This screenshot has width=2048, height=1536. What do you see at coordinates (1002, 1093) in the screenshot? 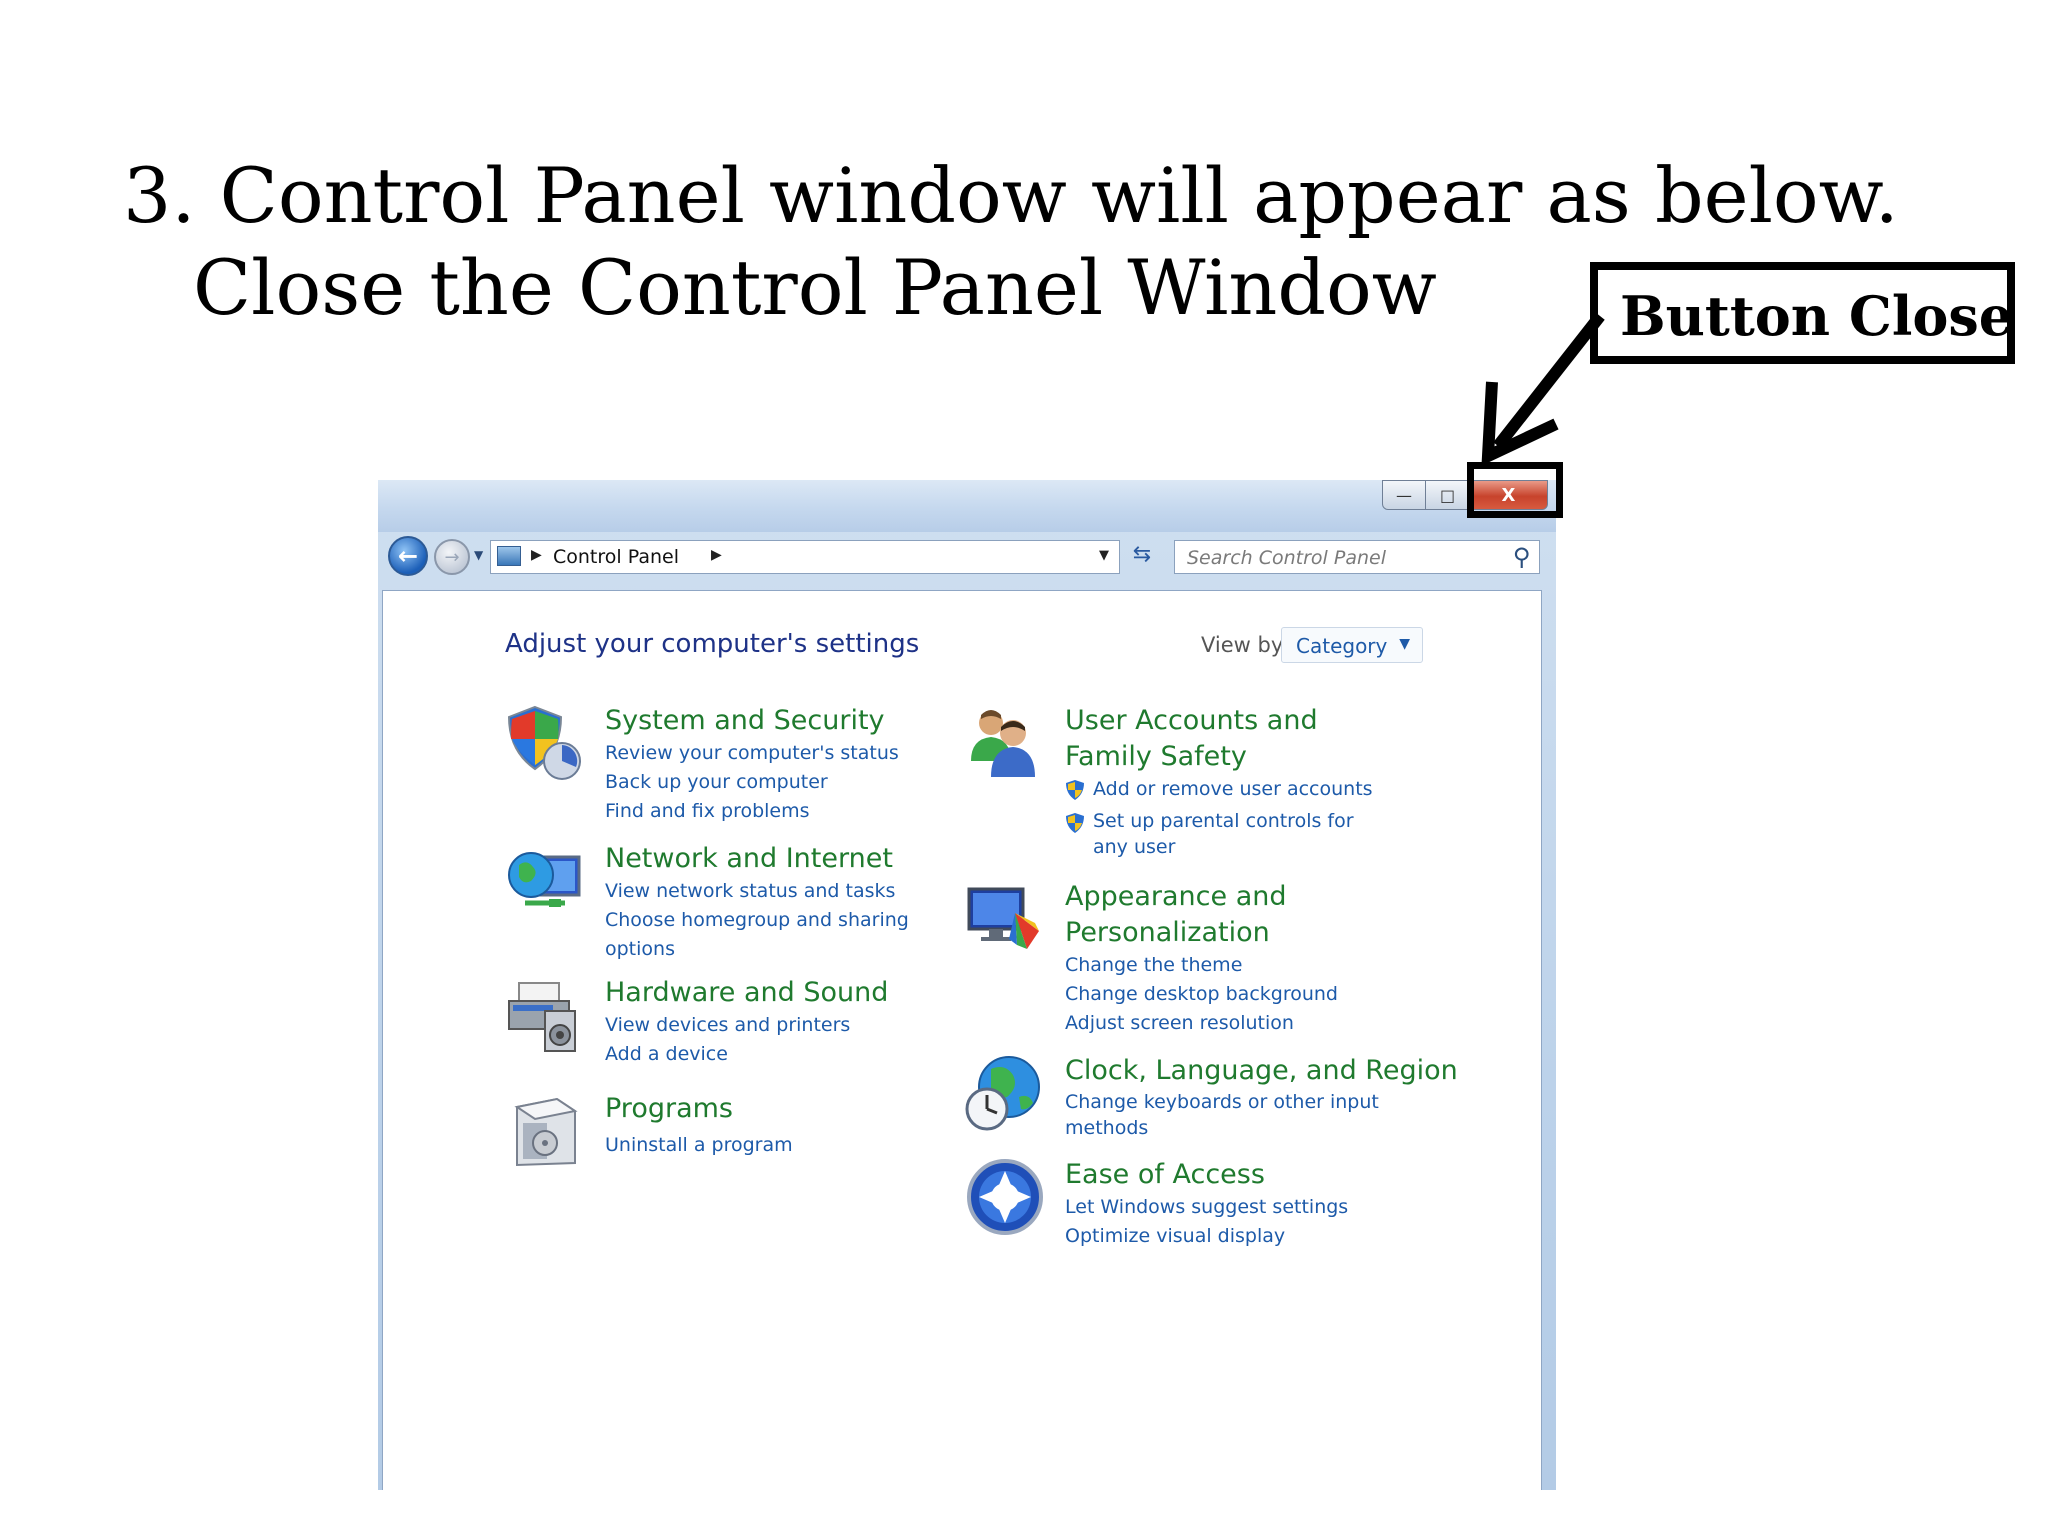
I see `globe-clock-icon` at bounding box center [1002, 1093].